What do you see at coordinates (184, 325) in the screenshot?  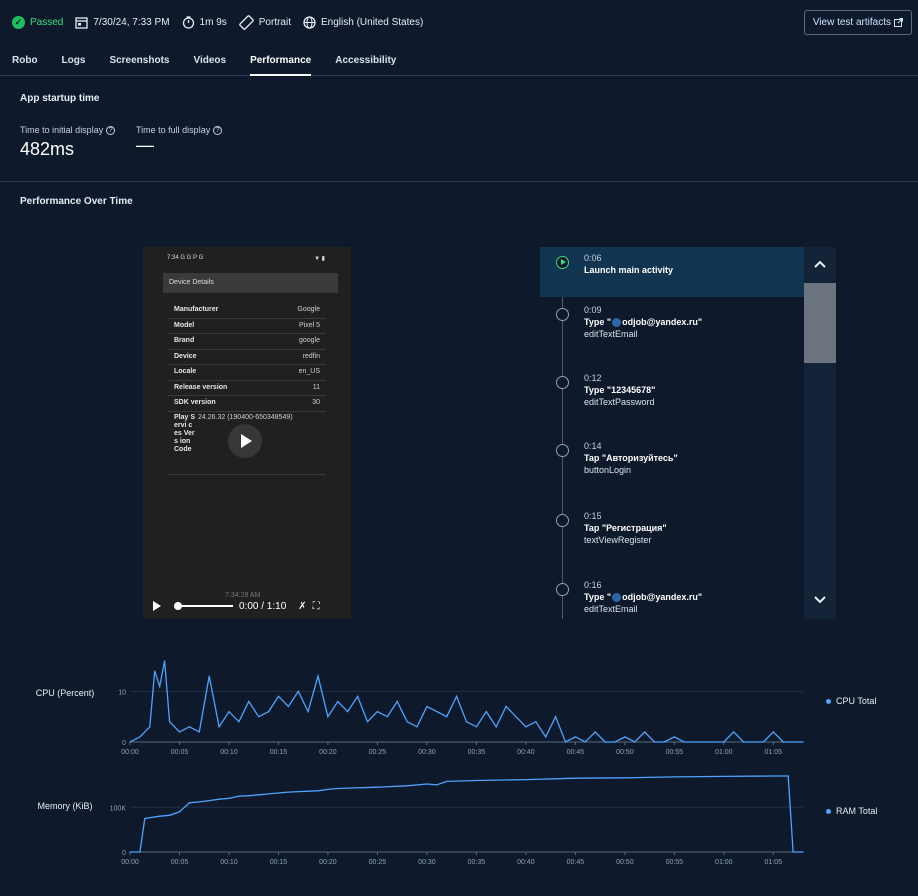 I see `row-key: Model` at bounding box center [184, 325].